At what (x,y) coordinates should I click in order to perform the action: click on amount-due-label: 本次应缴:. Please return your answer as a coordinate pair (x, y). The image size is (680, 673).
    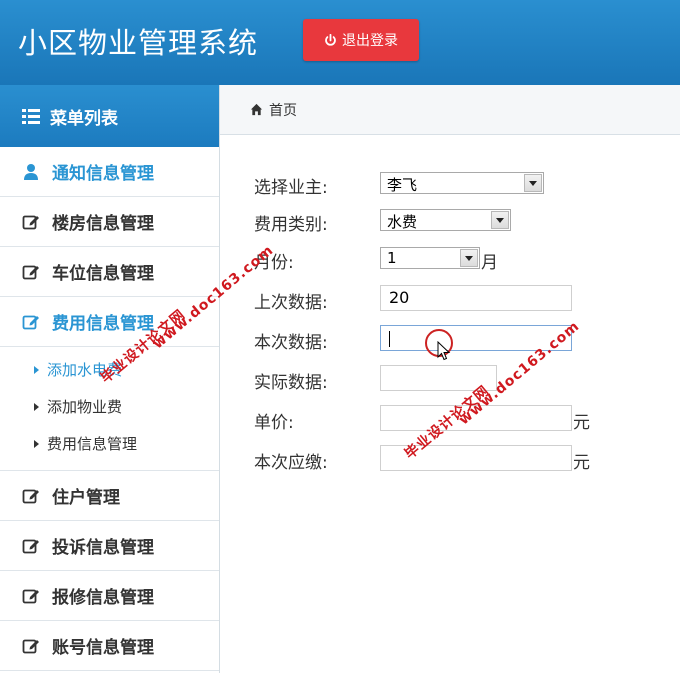
    Looking at the image, I should click on (291, 463).